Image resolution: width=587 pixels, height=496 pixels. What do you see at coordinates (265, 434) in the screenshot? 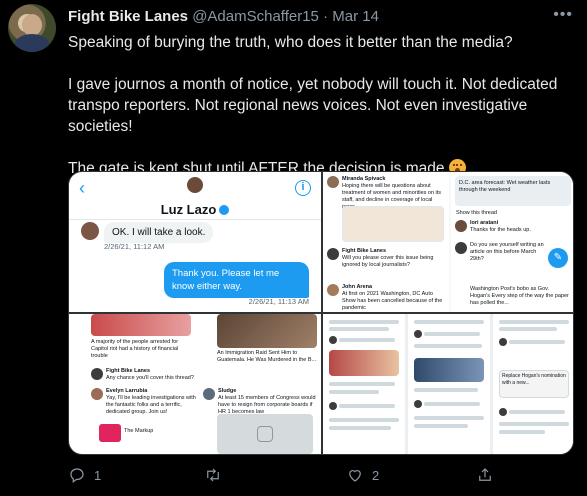
I see `image-icon` at bounding box center [265, 434].